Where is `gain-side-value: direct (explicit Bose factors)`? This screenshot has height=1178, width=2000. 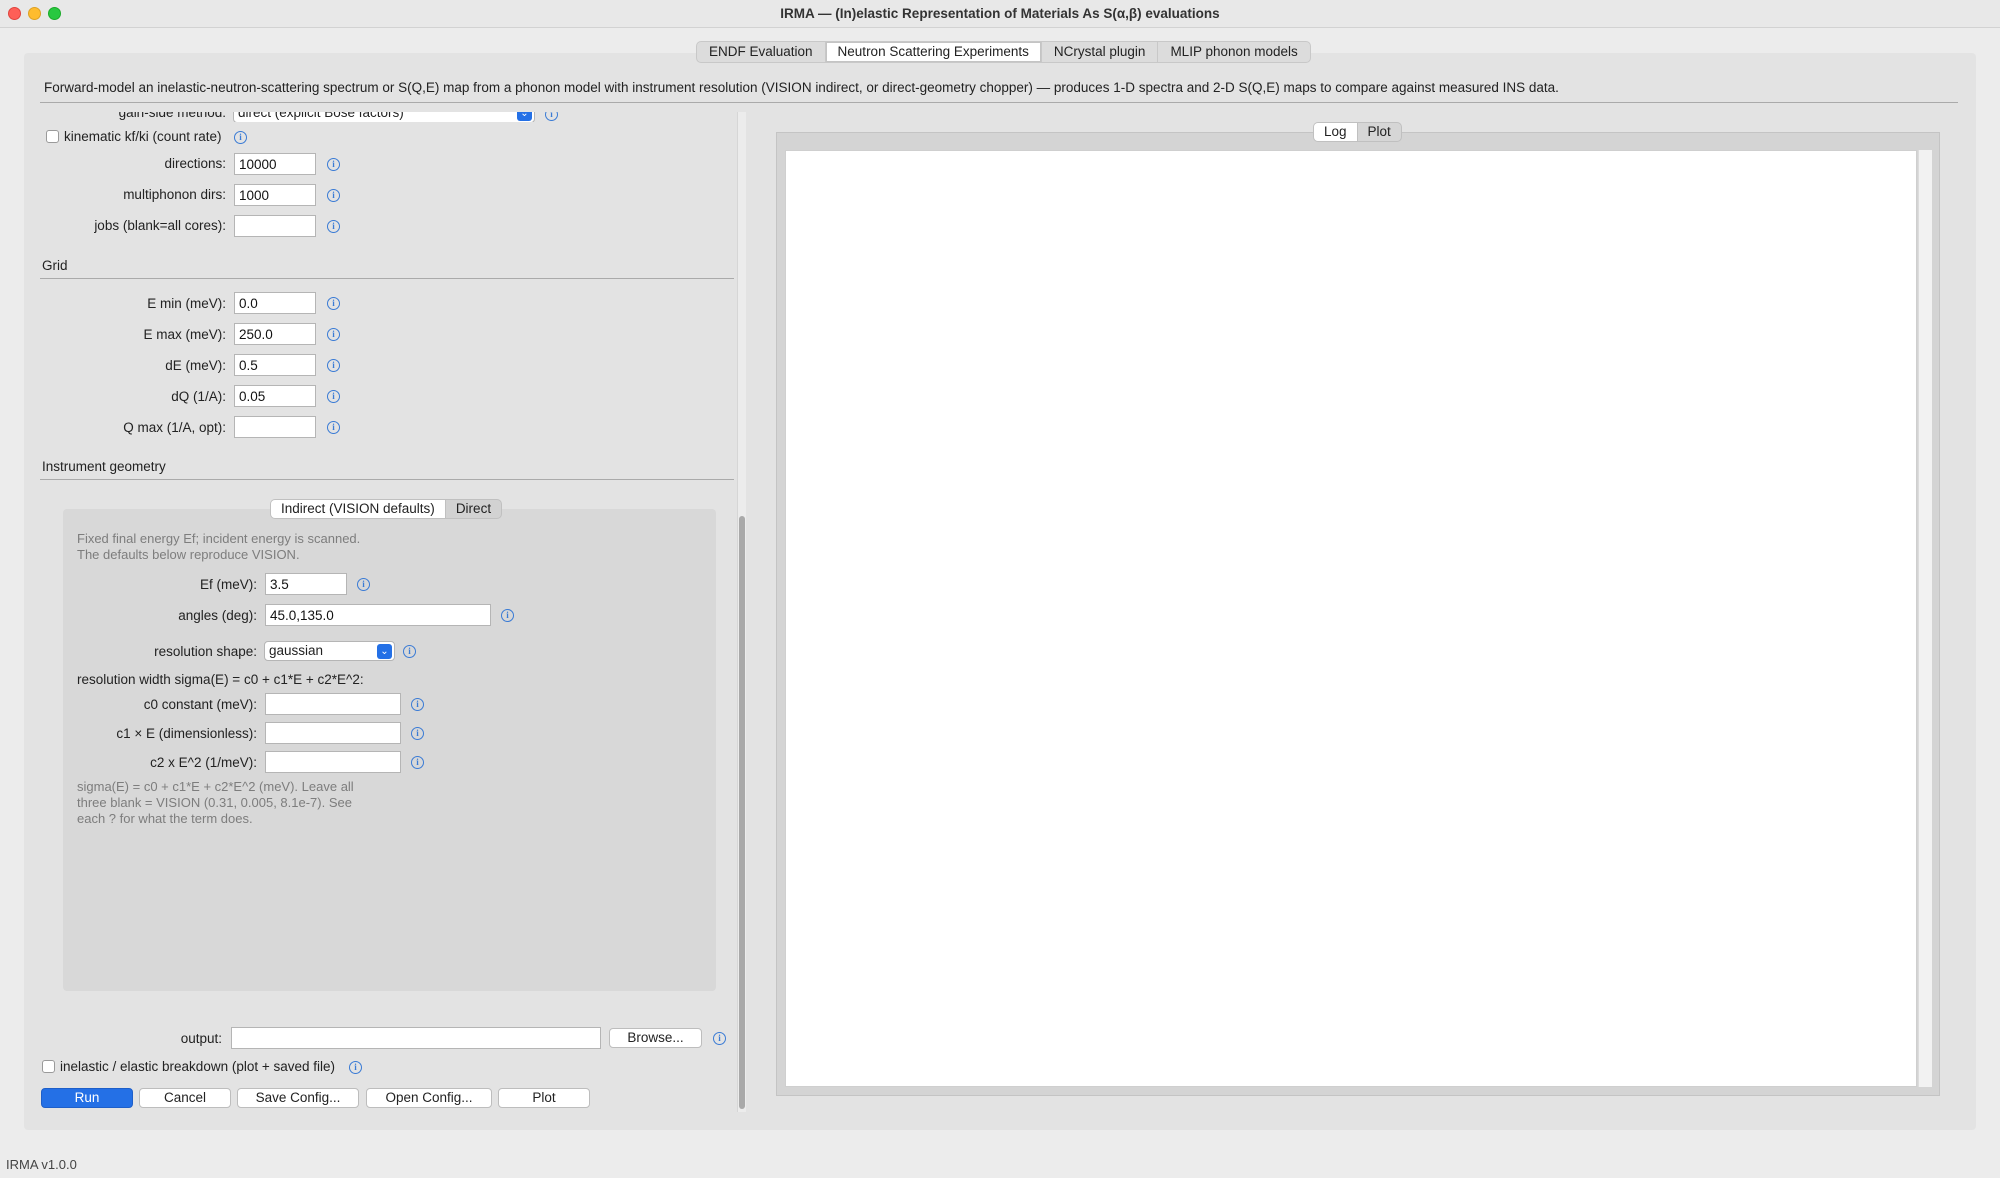
gain-side-value: direct (explicit Bose factors) is located at coordinates (321, 116).